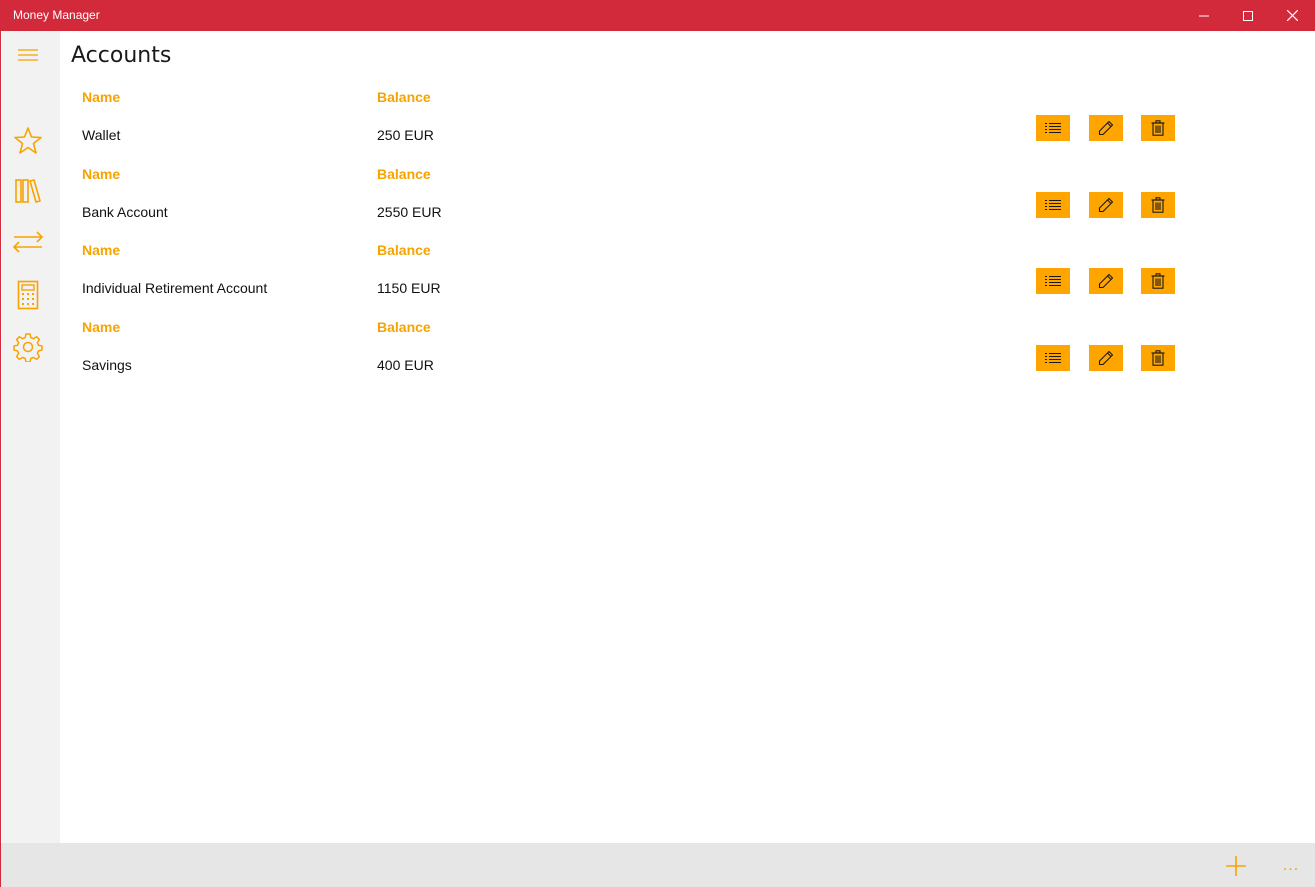 The height and width of the screenshot is (887, 1315). I want to click on hamburger-icon, so click(28, 55).